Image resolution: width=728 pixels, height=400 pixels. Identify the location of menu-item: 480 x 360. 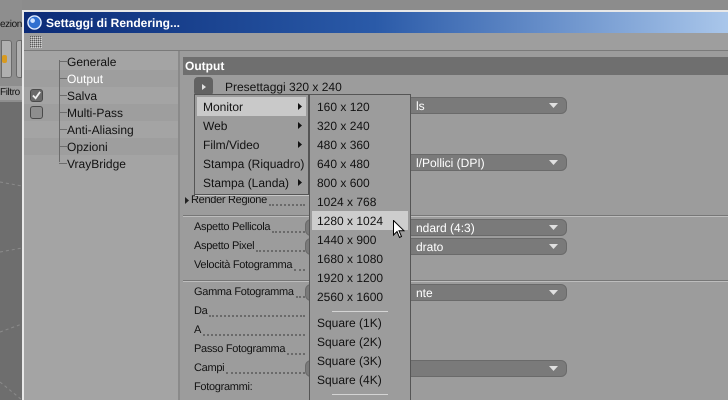
(360, 144).